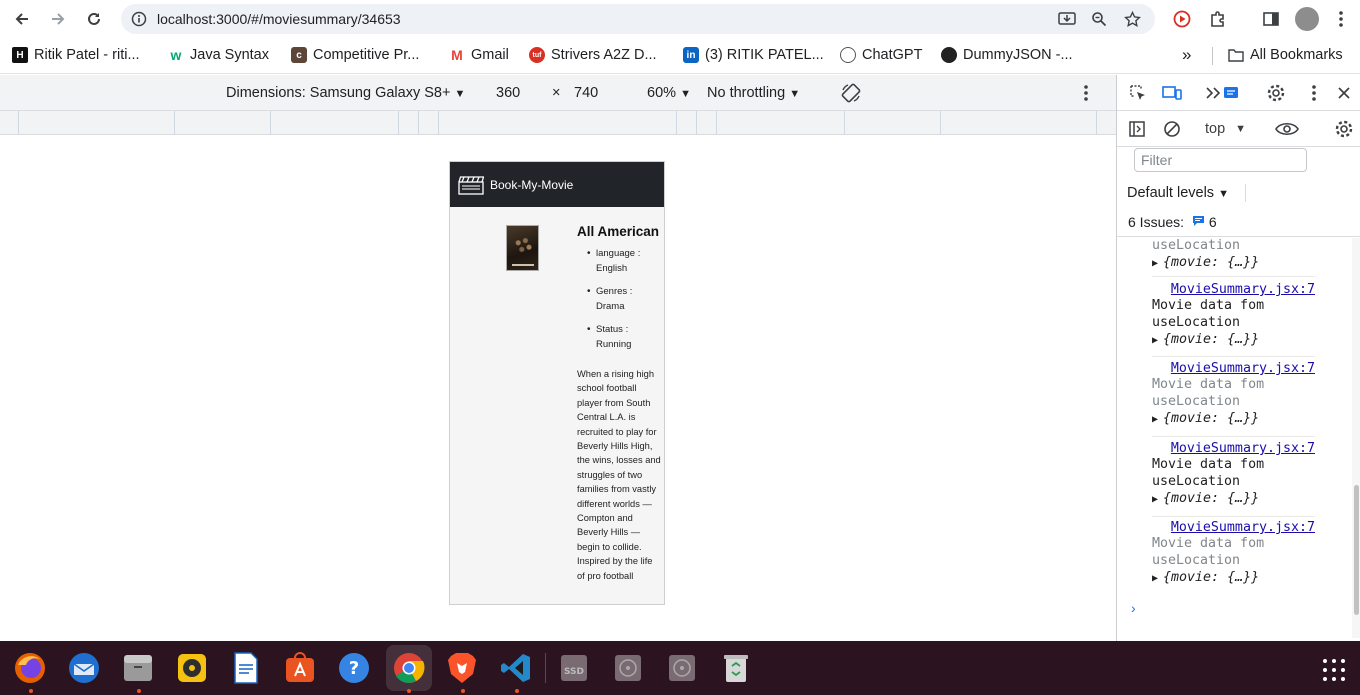 This screenshot has height=695, width=1360. I want to click on url-text: localhost:3000/#/moviesummary/34653, so click(279, 19).